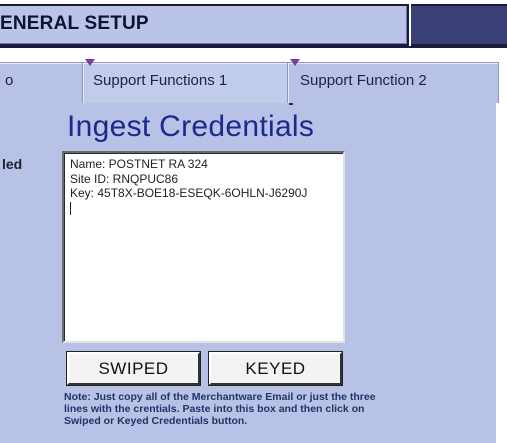 The width and height of the screenshot is (507, 443). What do you see at coordinates (160, 80) in the screenshot?
I see `tab-support-functions-1-label: Support Functions 1` at bounding box center [160, 80].